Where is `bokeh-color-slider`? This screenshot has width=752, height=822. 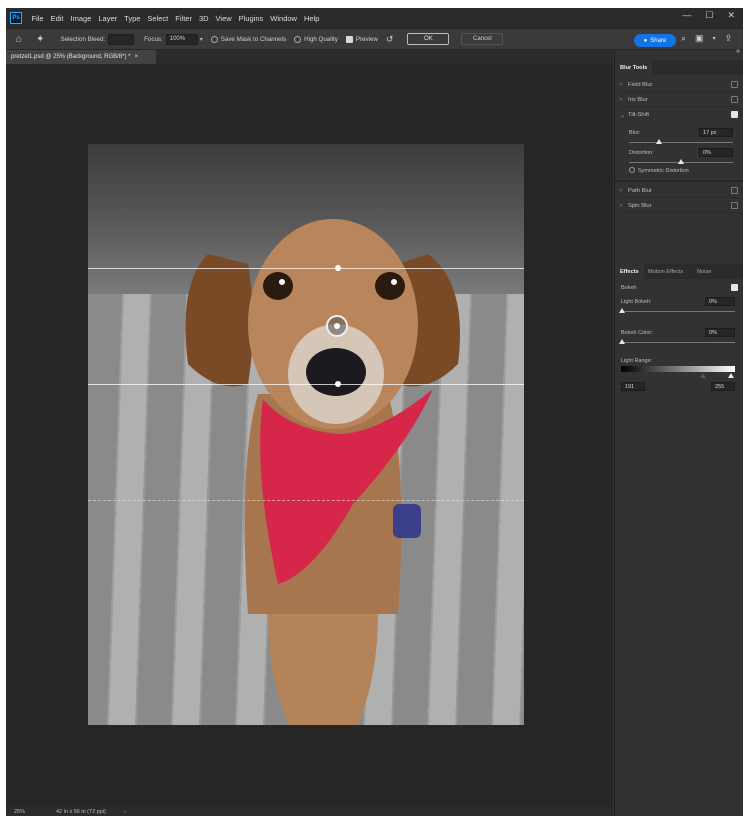 bokeh-color-slider is located at coordinates (678, 342).